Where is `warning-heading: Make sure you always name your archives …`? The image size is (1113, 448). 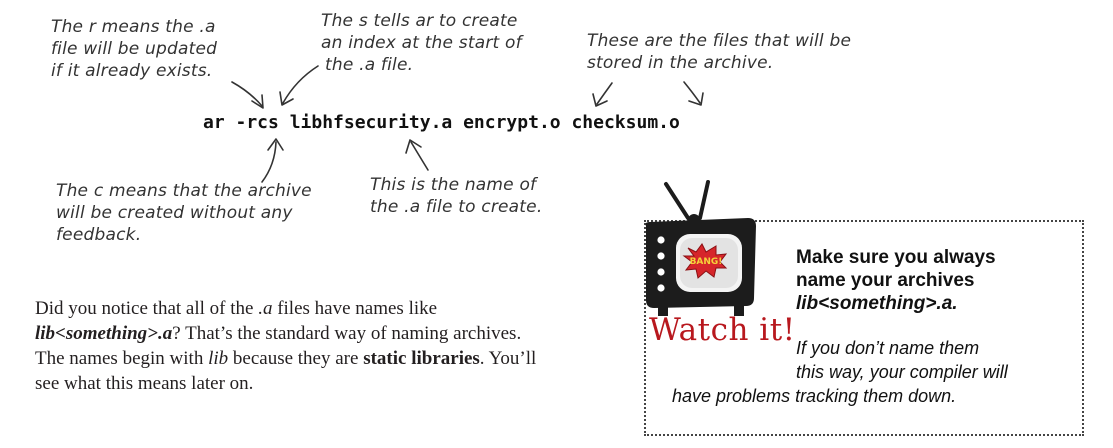 warning-heading: Make sure you always name your archives … is located at coordinates (941, 280).